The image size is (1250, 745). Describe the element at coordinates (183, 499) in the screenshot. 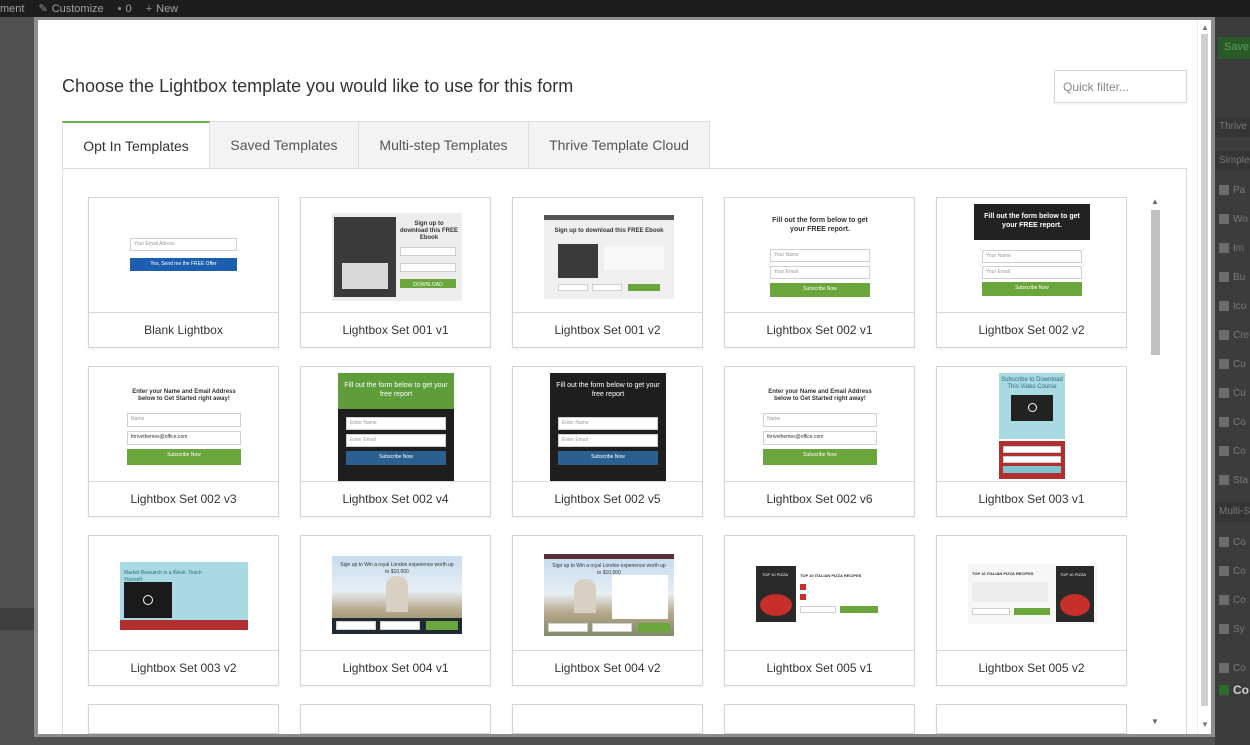

I see `template-name: Lightbox Set 002 v3` at that location.